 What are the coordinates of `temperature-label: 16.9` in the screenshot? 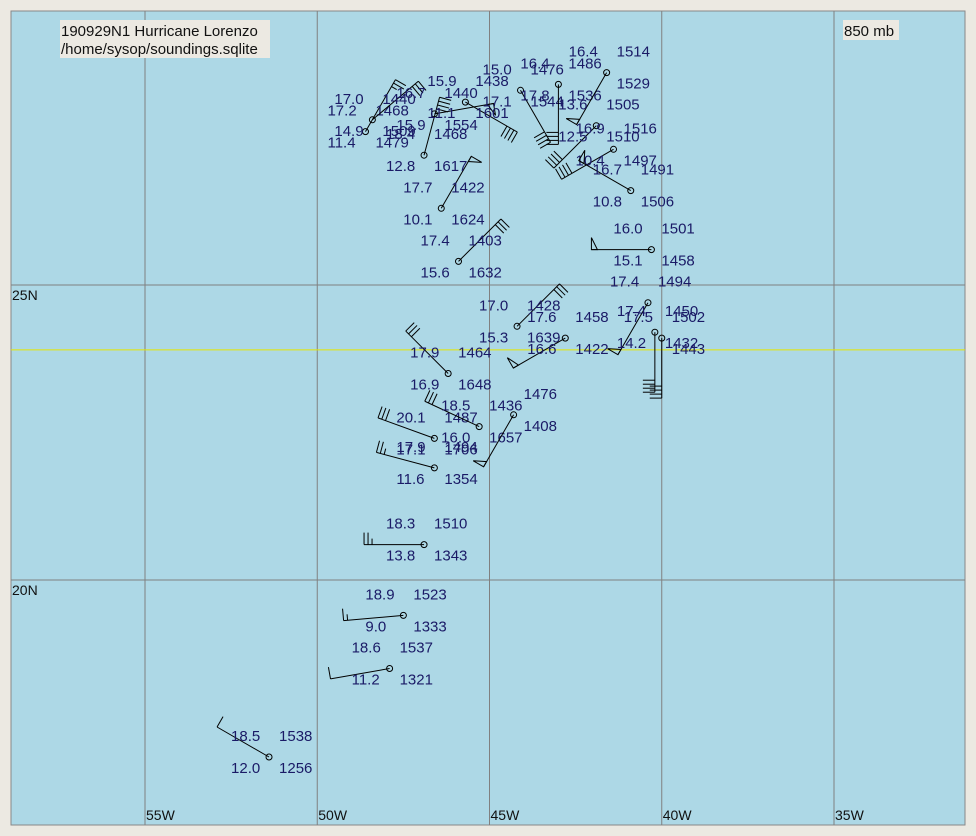 It's located at (590, 128).